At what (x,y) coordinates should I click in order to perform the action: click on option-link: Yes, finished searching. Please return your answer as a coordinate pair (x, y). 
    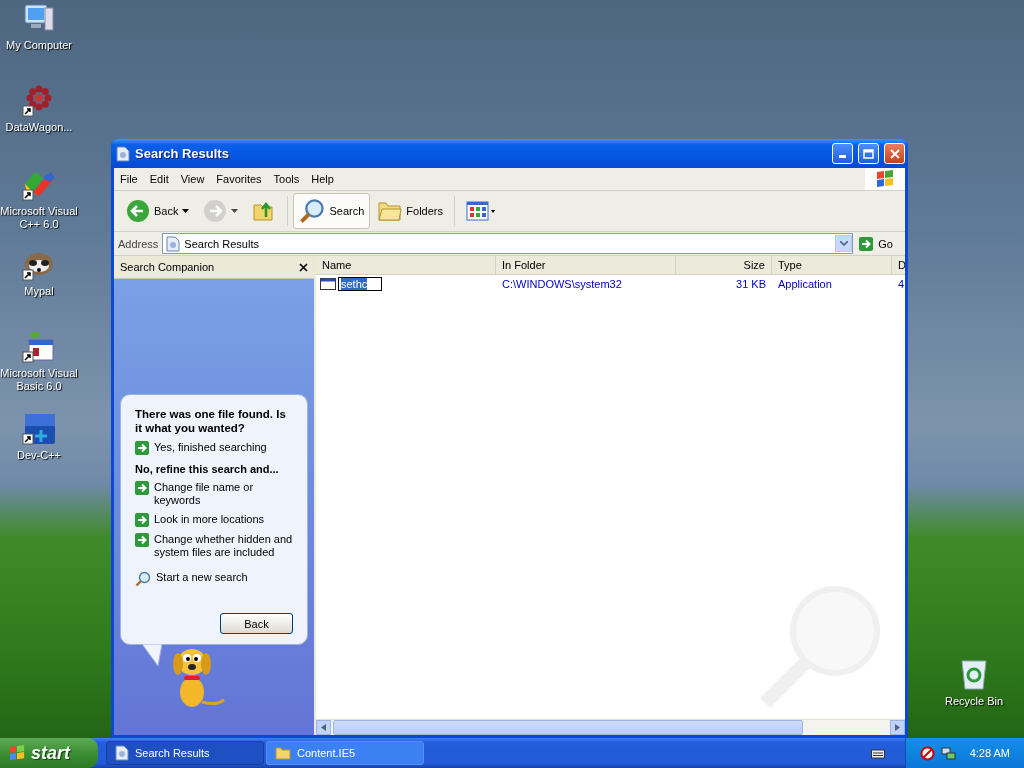
    Looking at the image, I should click on (214, 448).